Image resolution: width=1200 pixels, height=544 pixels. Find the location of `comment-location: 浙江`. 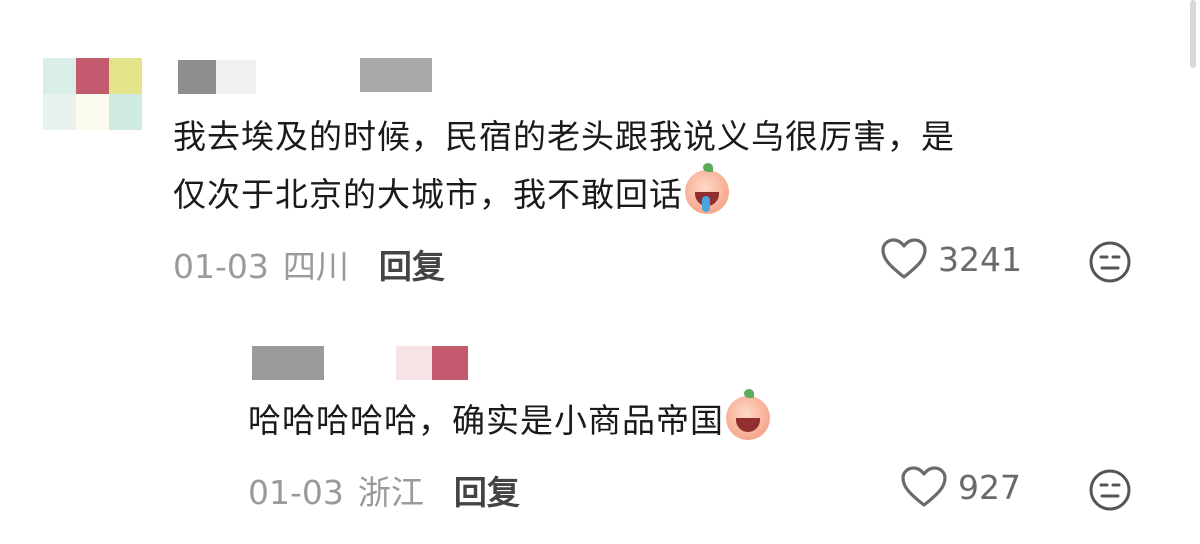

comment-location: 浙江 is located at coordinates (390, 492).